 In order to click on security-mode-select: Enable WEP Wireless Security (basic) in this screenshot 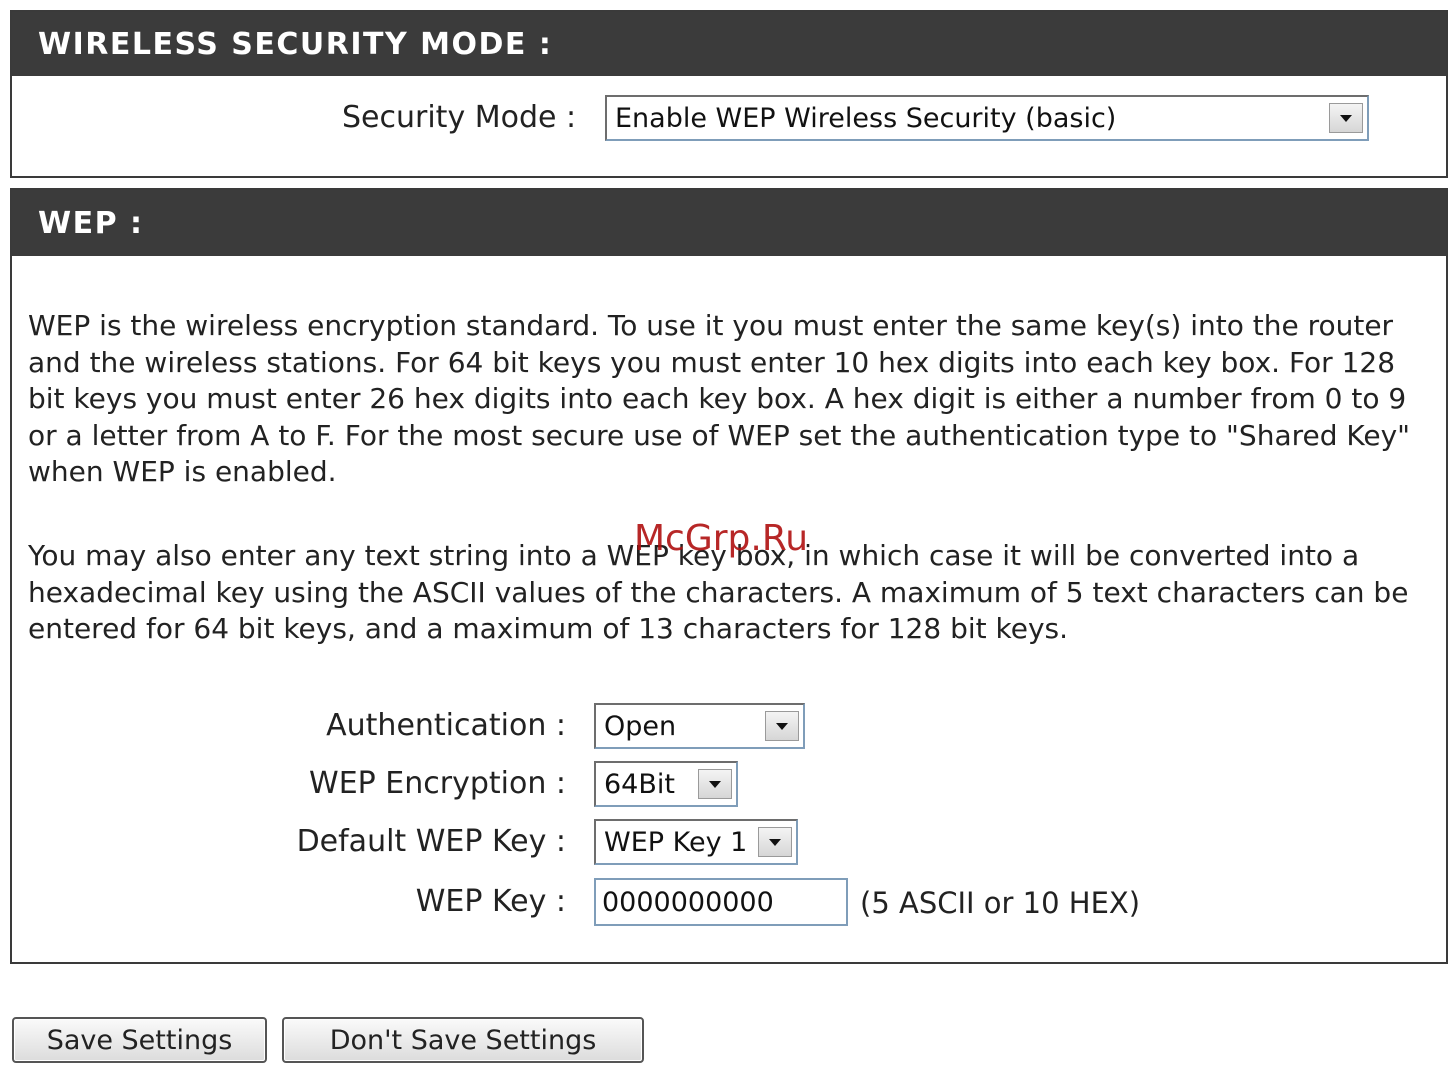, I will do `click(987, 118)`.